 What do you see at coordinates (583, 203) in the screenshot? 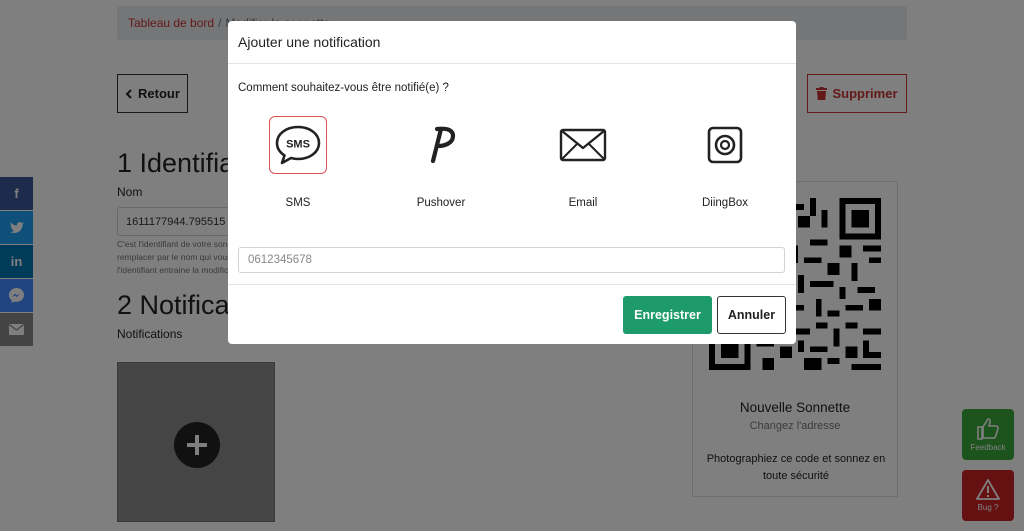
I see `option-email-label: Email` at bounding box center [583, 203].